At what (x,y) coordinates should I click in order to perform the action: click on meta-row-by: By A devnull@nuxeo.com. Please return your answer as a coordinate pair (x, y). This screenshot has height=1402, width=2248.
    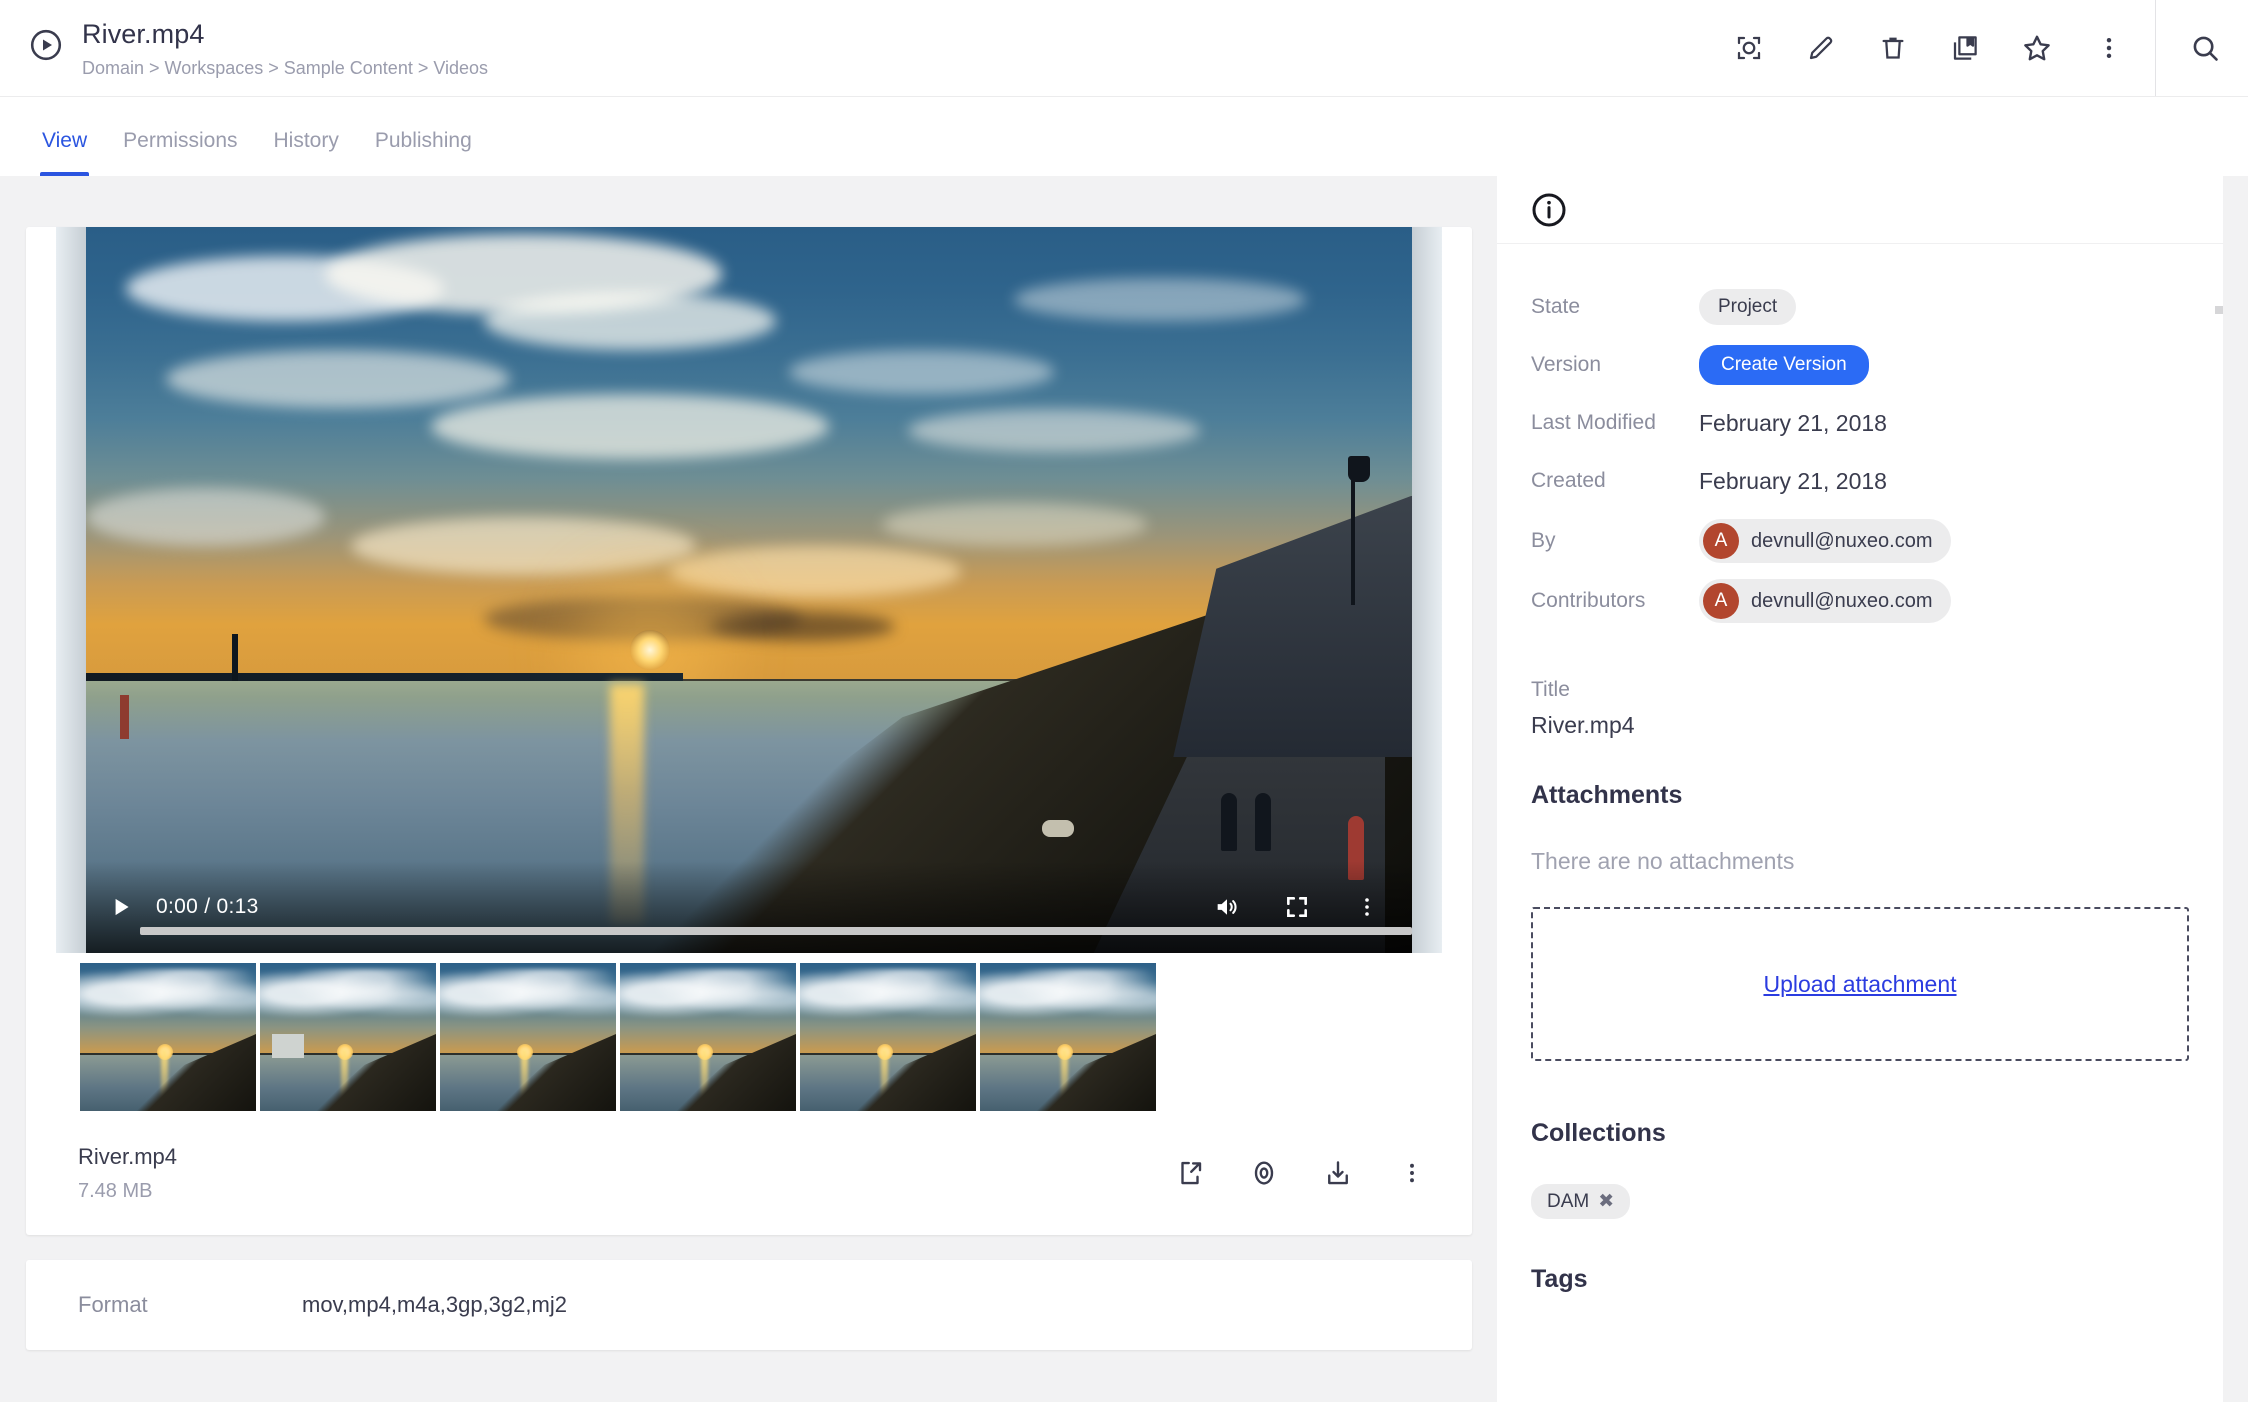
    Looking at the image, I should click on (1860, 541).